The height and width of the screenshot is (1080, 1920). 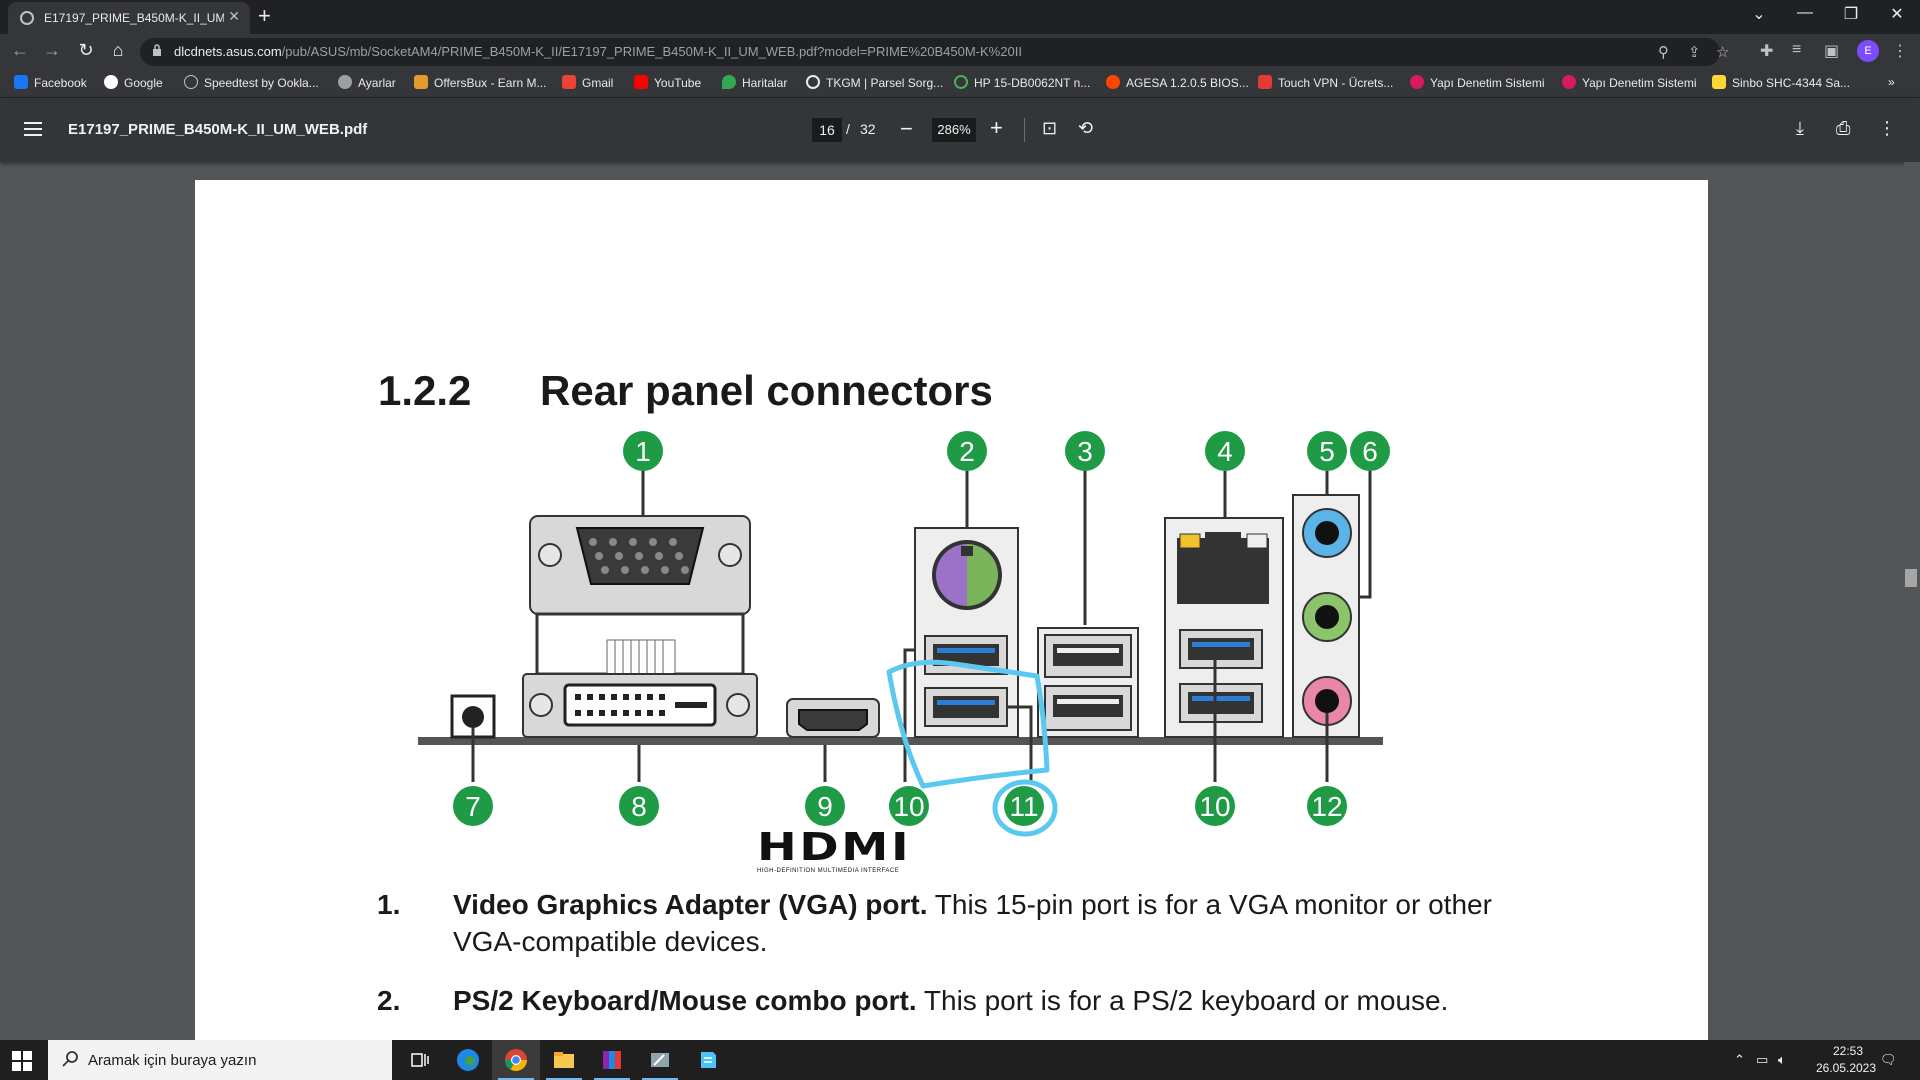 I want to click on network-icon: ▭, so click(x=1762, y=1060).